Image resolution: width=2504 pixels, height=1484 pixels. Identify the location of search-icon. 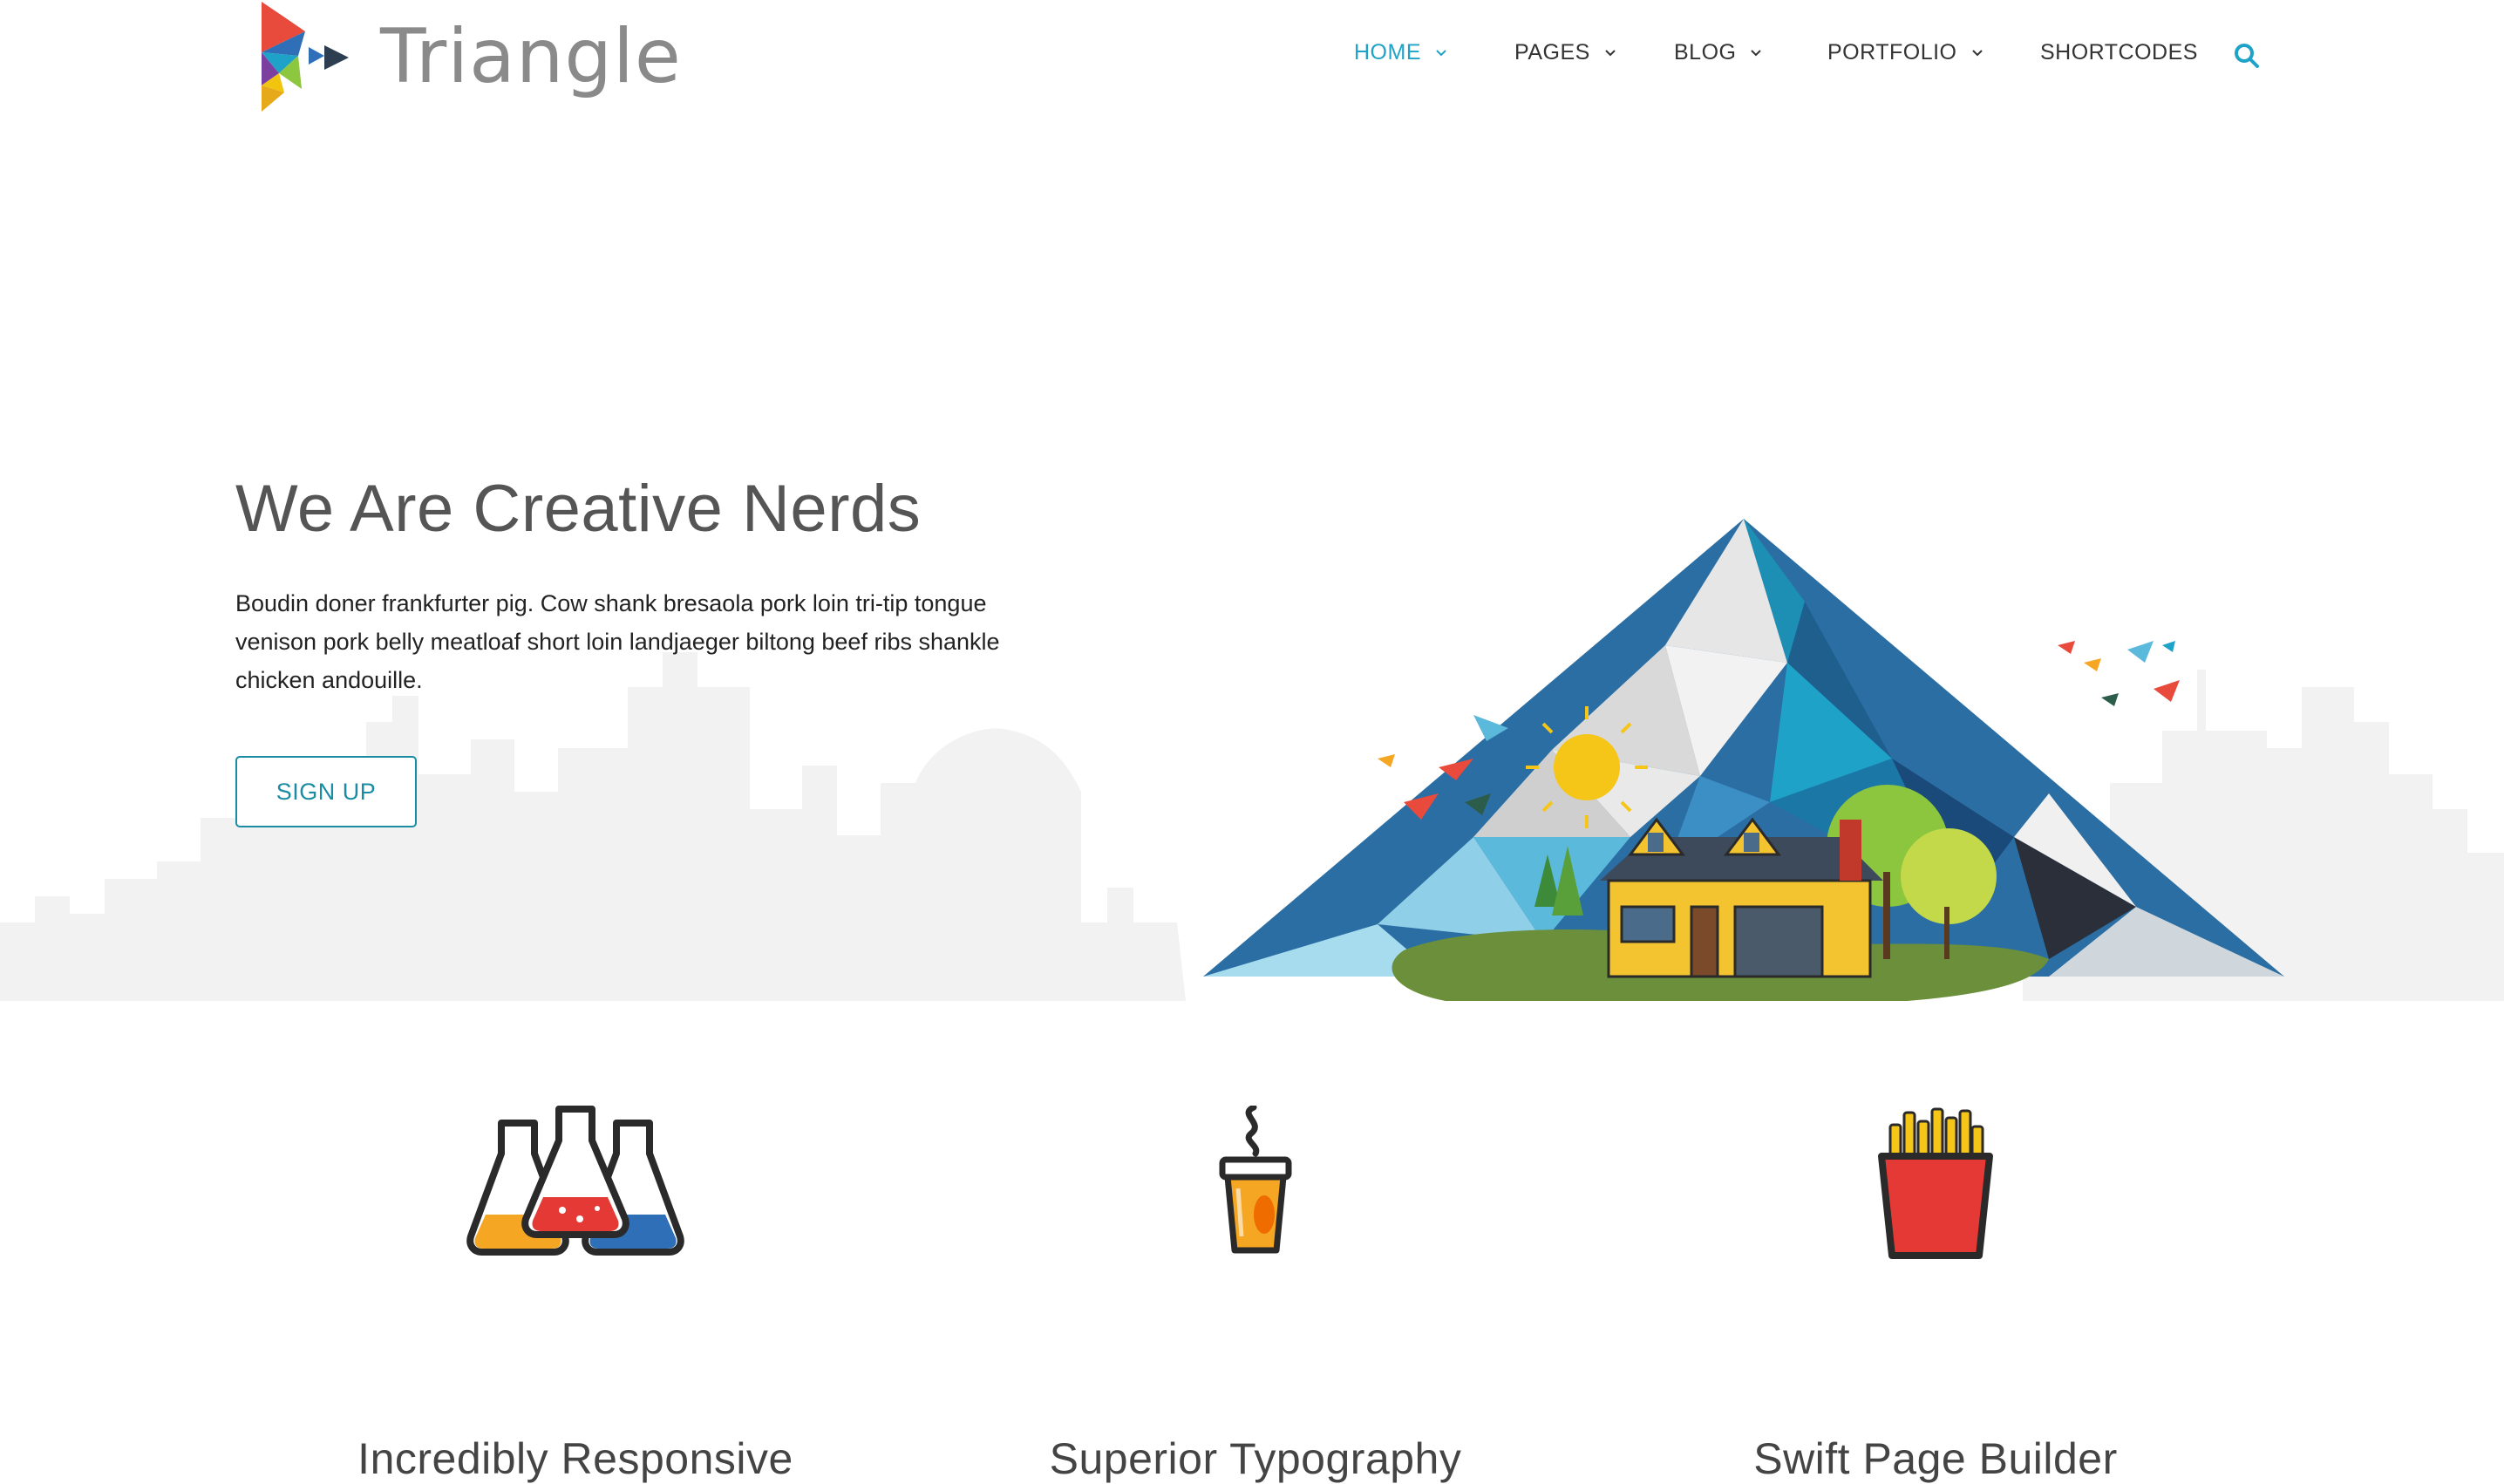
(2247, 56).